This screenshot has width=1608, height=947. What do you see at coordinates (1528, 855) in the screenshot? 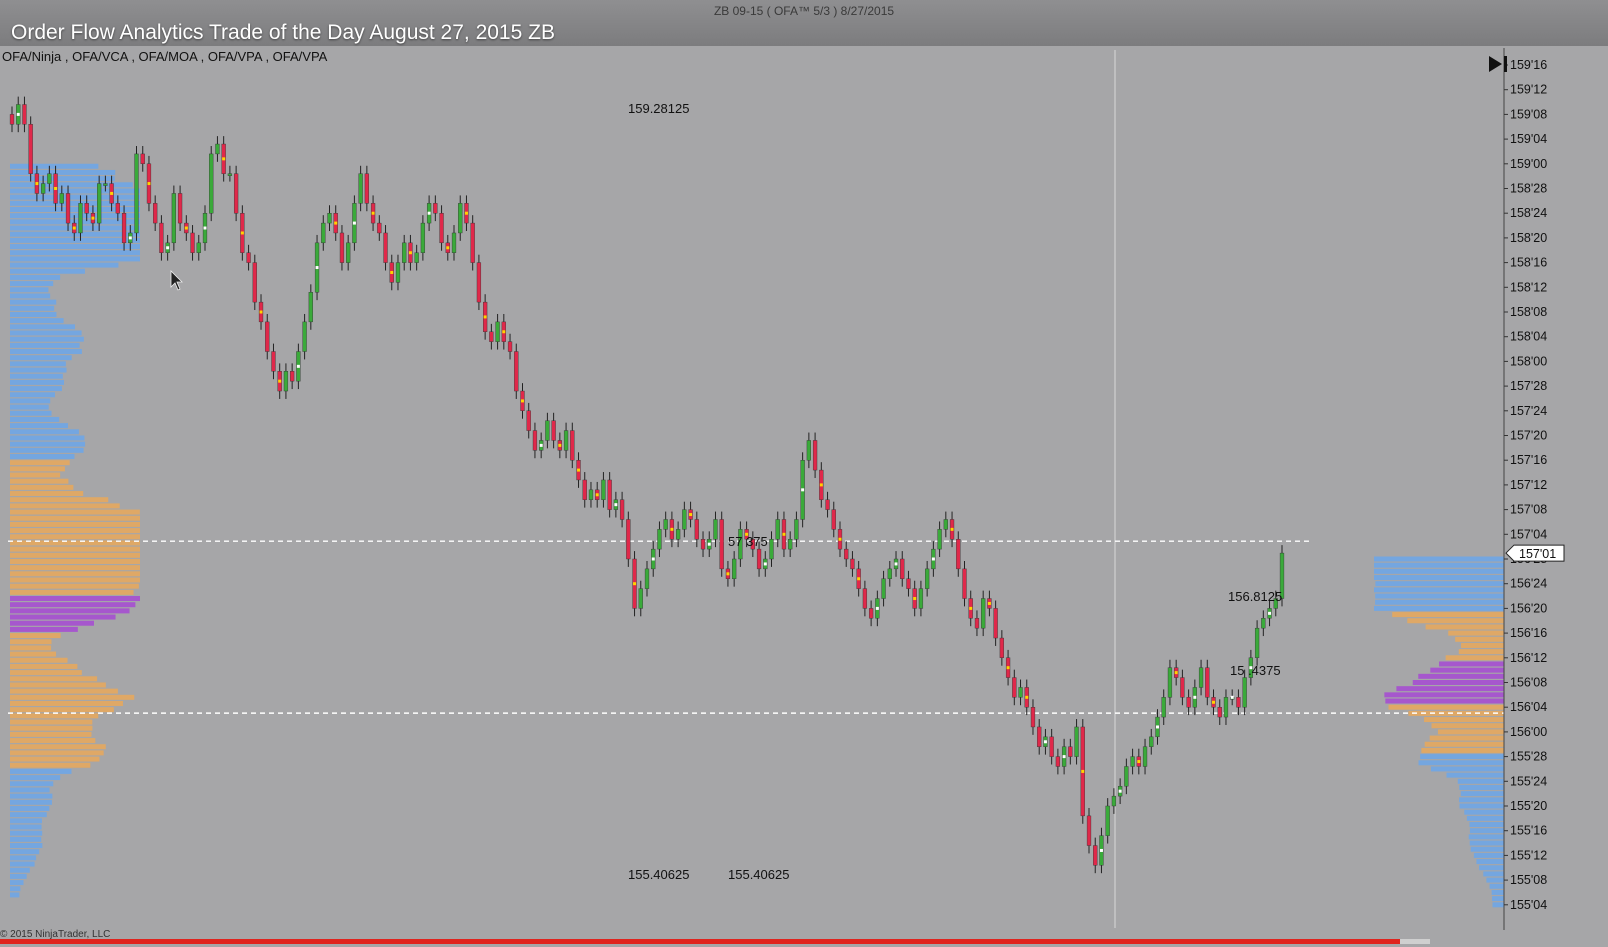
I see `axis-tick-label: 155'12` at bounding box center [1528, 855].